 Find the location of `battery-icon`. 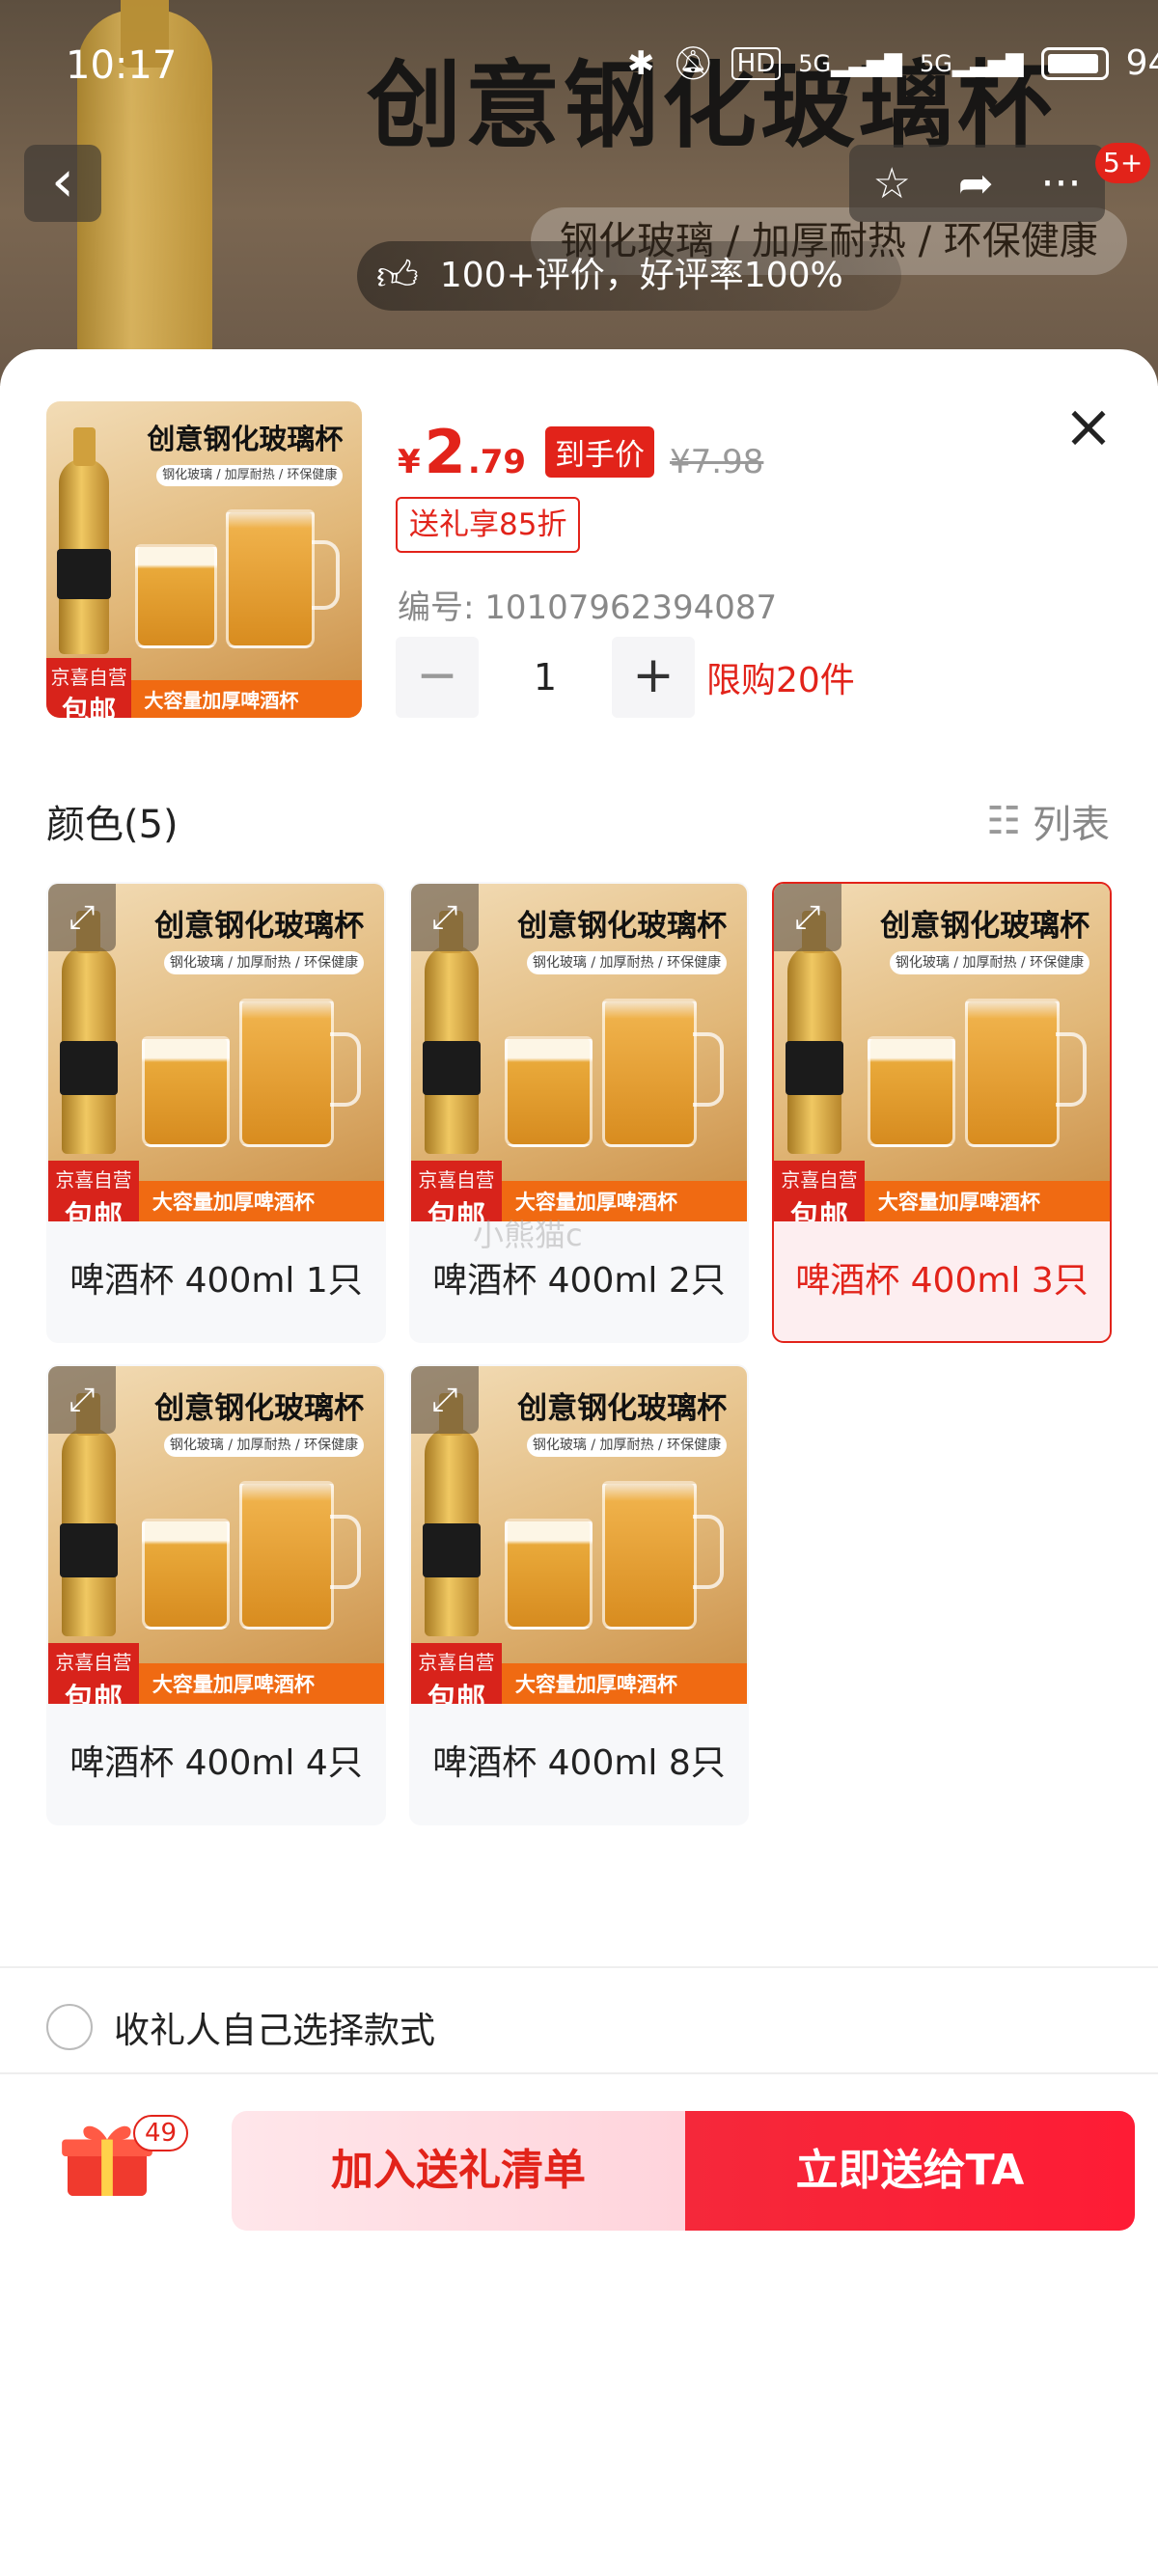

battery-icon is located at coordinates (1074, 63).